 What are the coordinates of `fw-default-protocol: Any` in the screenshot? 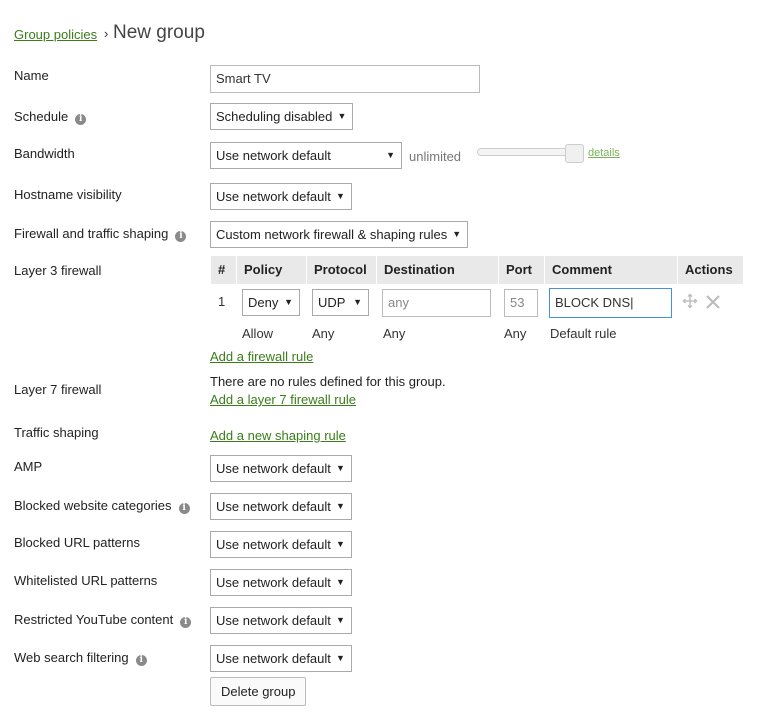 It's located at (323, 333).